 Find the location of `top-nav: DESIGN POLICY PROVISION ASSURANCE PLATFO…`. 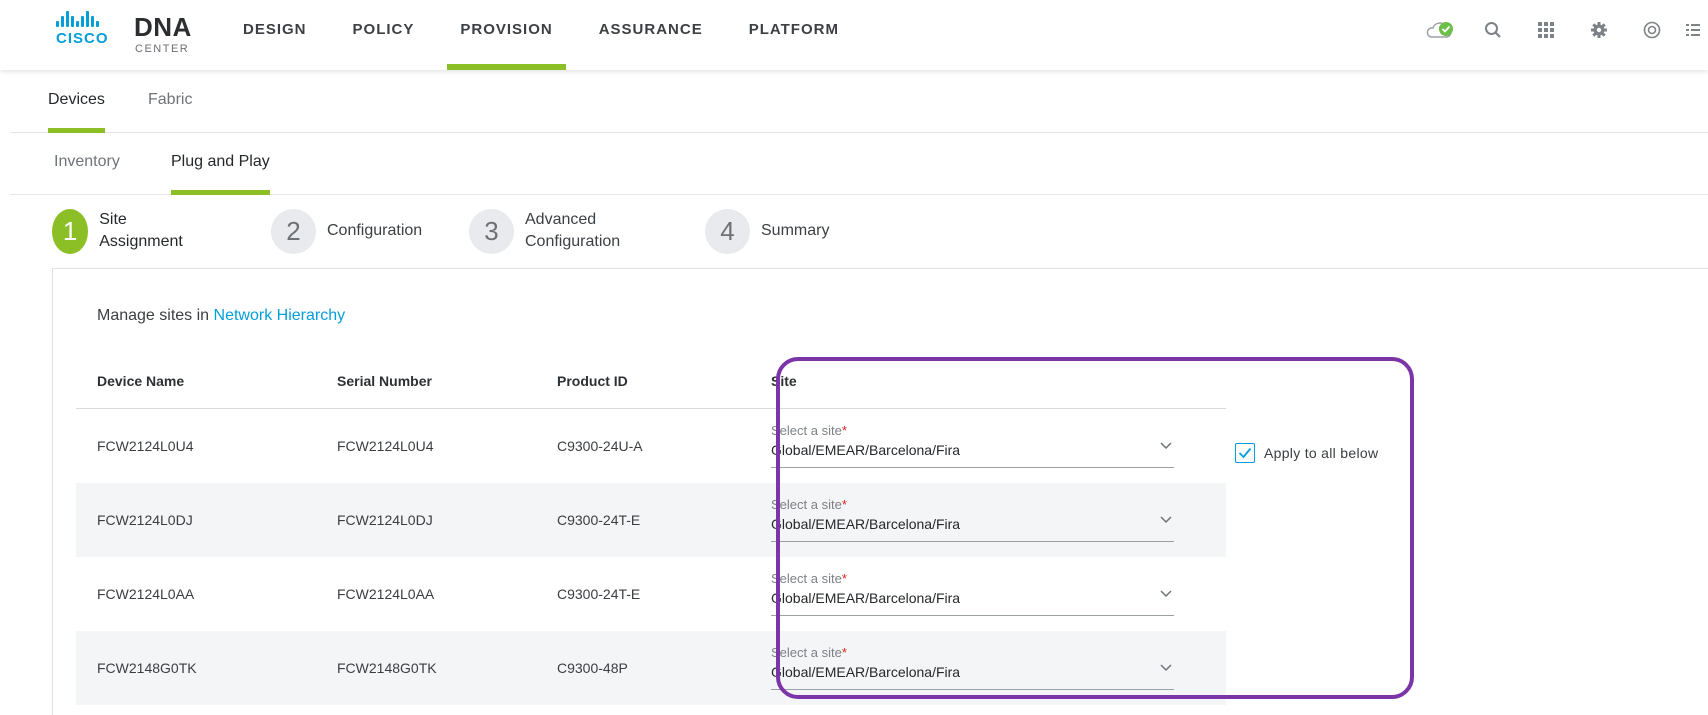

top-nav: DESIGN POLICY PROVISION ASSURANCE PLATFO… is located at coordinates (541, 35).